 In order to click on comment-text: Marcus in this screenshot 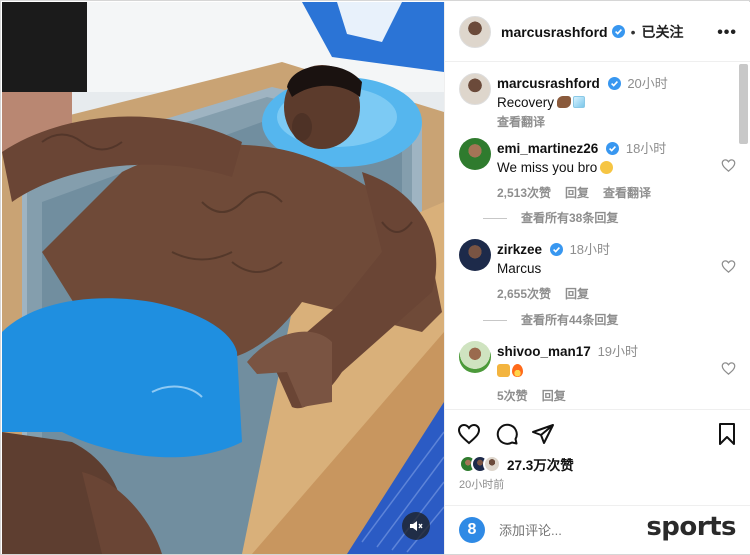, I will do `click(519, 268)`.